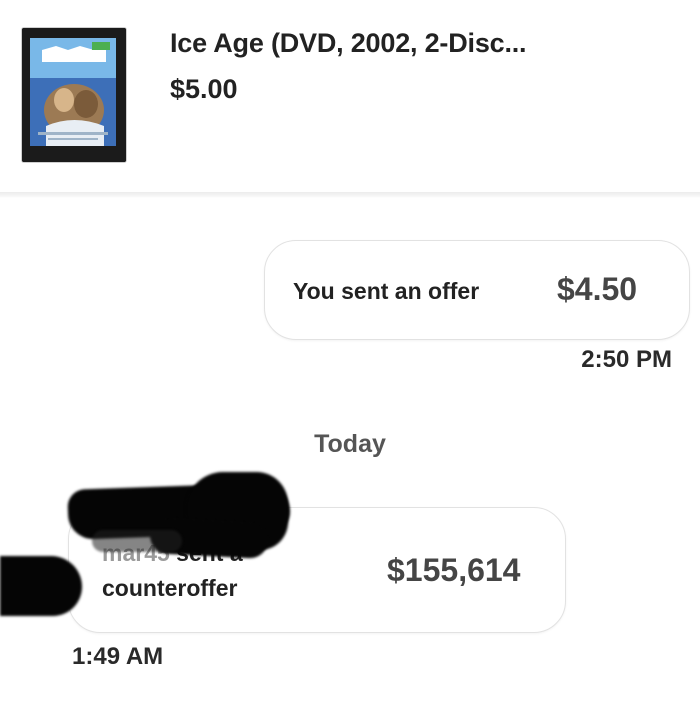 This screenshot has width=700, height=712. I want to click on ice-age-cover-icon, so click(74, 95).